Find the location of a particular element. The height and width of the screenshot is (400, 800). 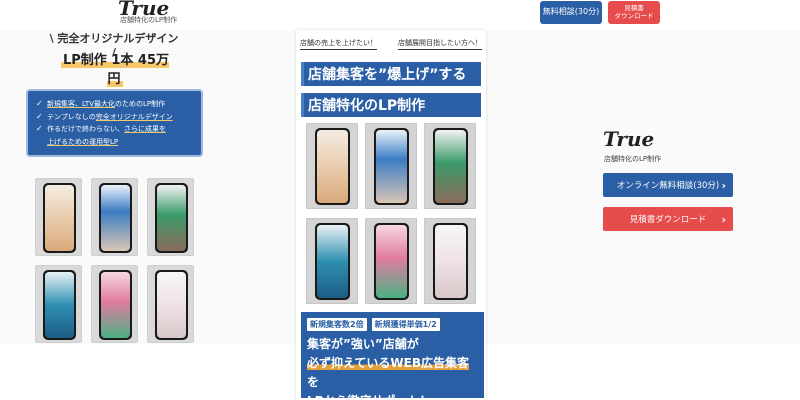

online-consult-button: オンライン無料相談(30分) › is located at coordinates (668, 185).